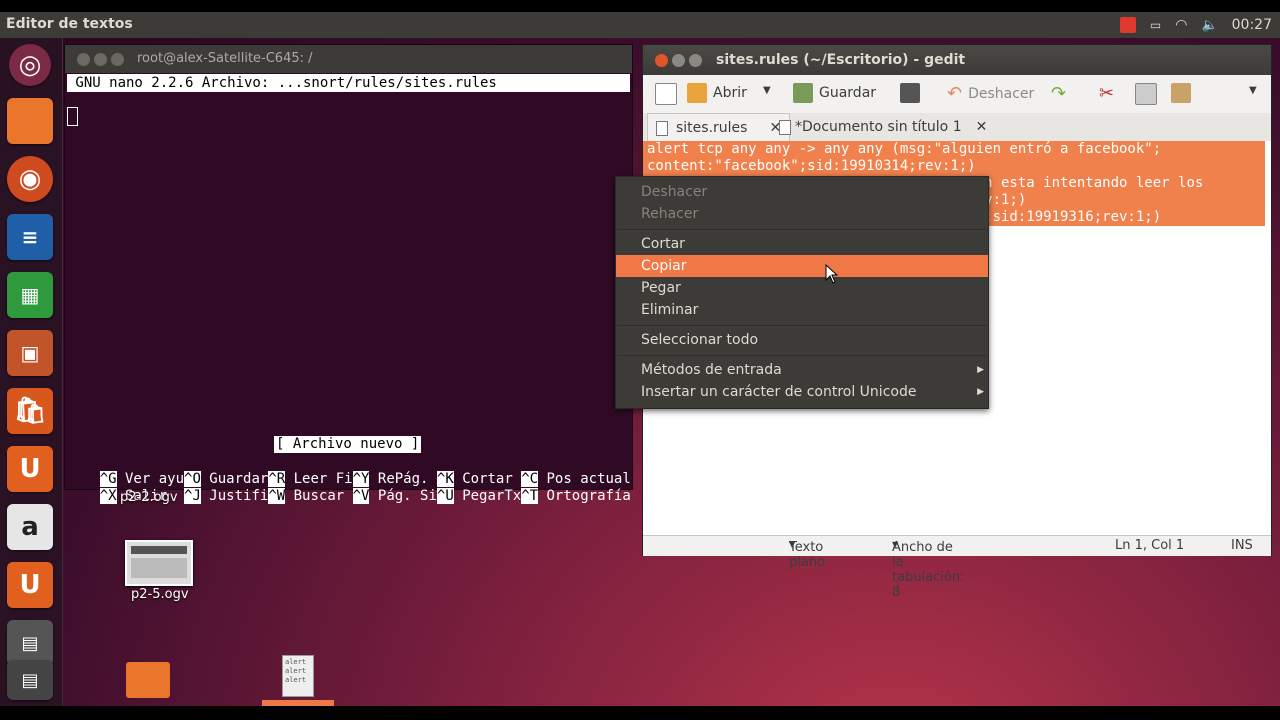 The width and height of the screenshot is (1280, 720). What do you see at coordinates (1155, 25) in the screenshot?
I see `battery-icon: ▭` at bounding box center [1155, 25].